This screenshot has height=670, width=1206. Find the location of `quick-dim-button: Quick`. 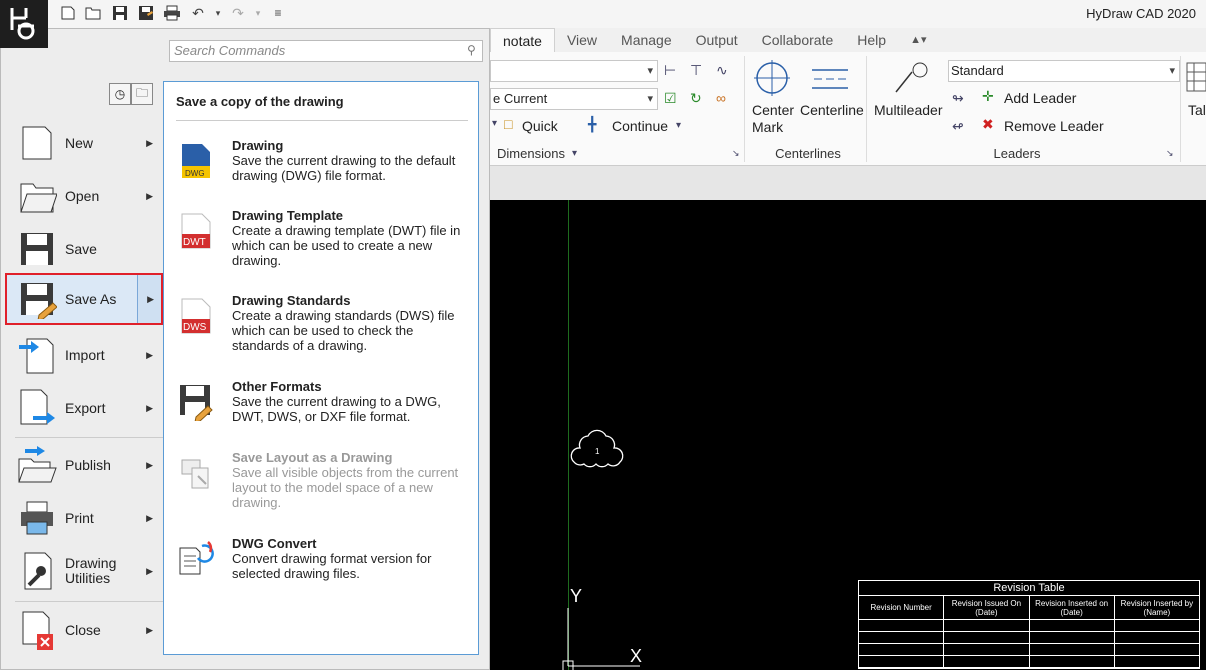

quick-dim-button: Quick is located at coordinates (540, 126).